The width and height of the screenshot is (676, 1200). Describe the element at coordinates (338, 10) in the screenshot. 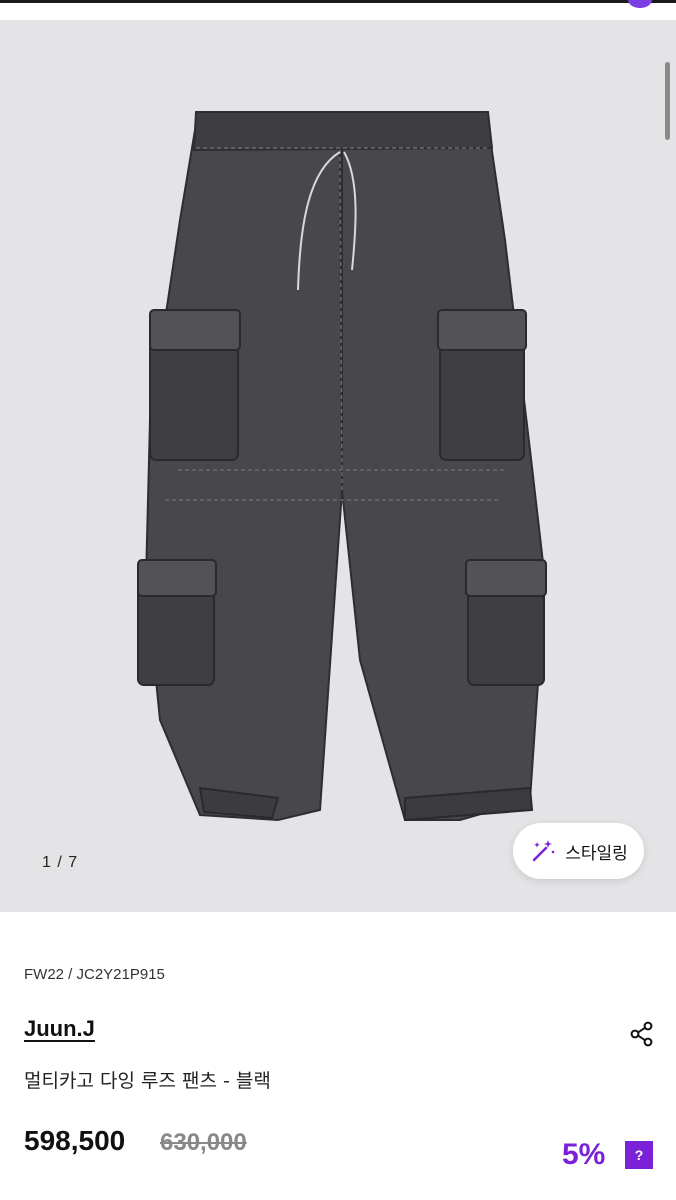

I see `top-status-bar` at that location.